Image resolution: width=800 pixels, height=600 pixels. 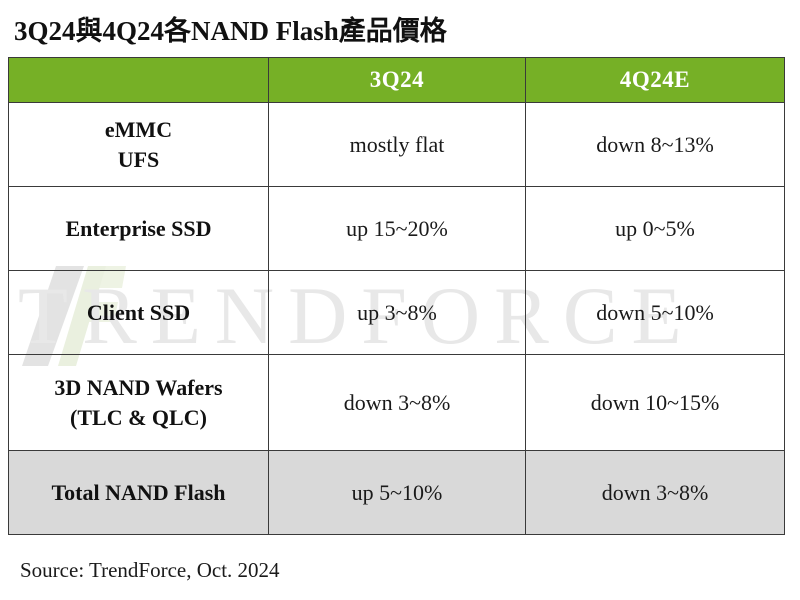 I want to click on header-cell-3q24: 3Q24, so click(x=397, y=80).